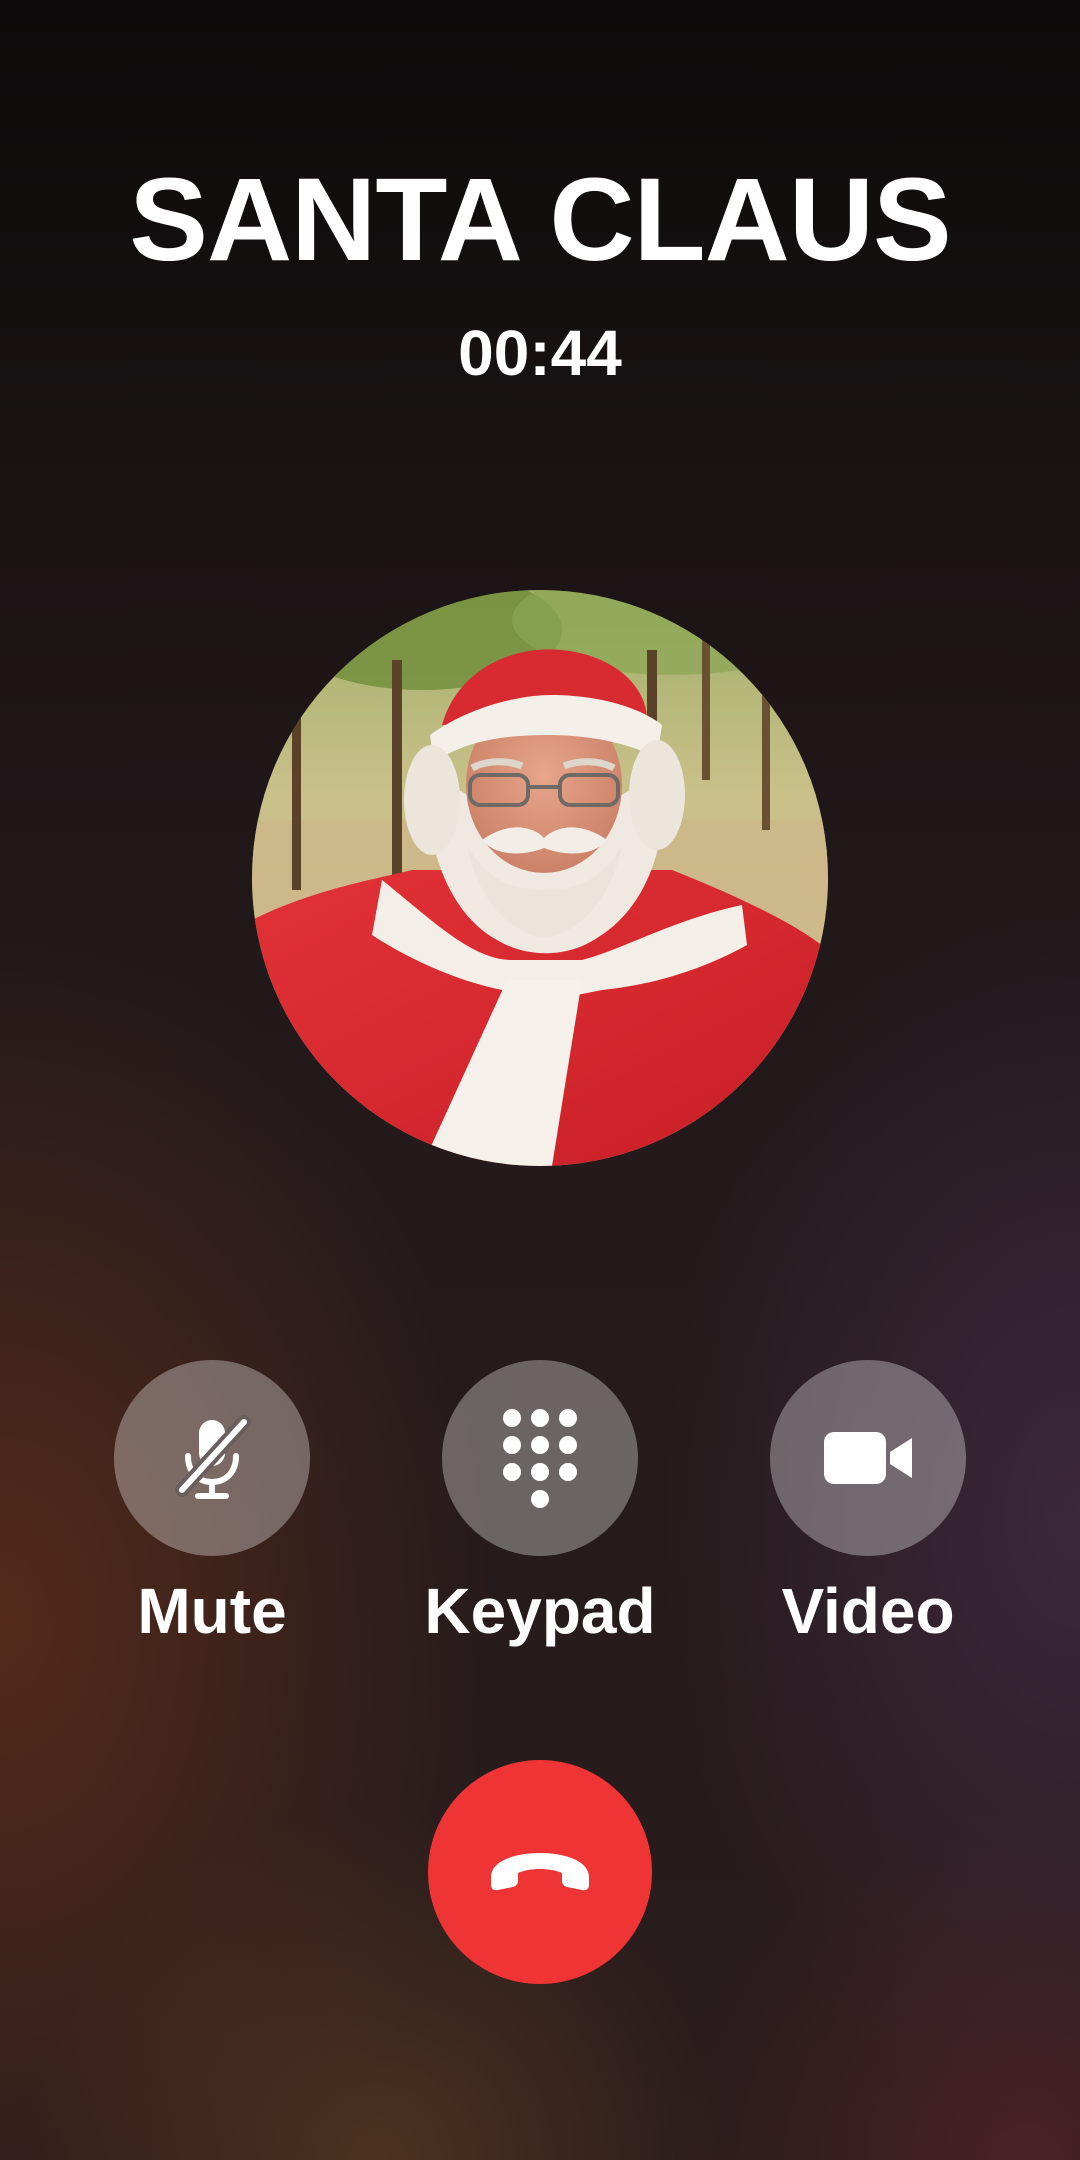 Image resolution: width=1080 pixels, height=2160 pixels. I want to click on keypad-label: Keypad, so click(540, 1611).